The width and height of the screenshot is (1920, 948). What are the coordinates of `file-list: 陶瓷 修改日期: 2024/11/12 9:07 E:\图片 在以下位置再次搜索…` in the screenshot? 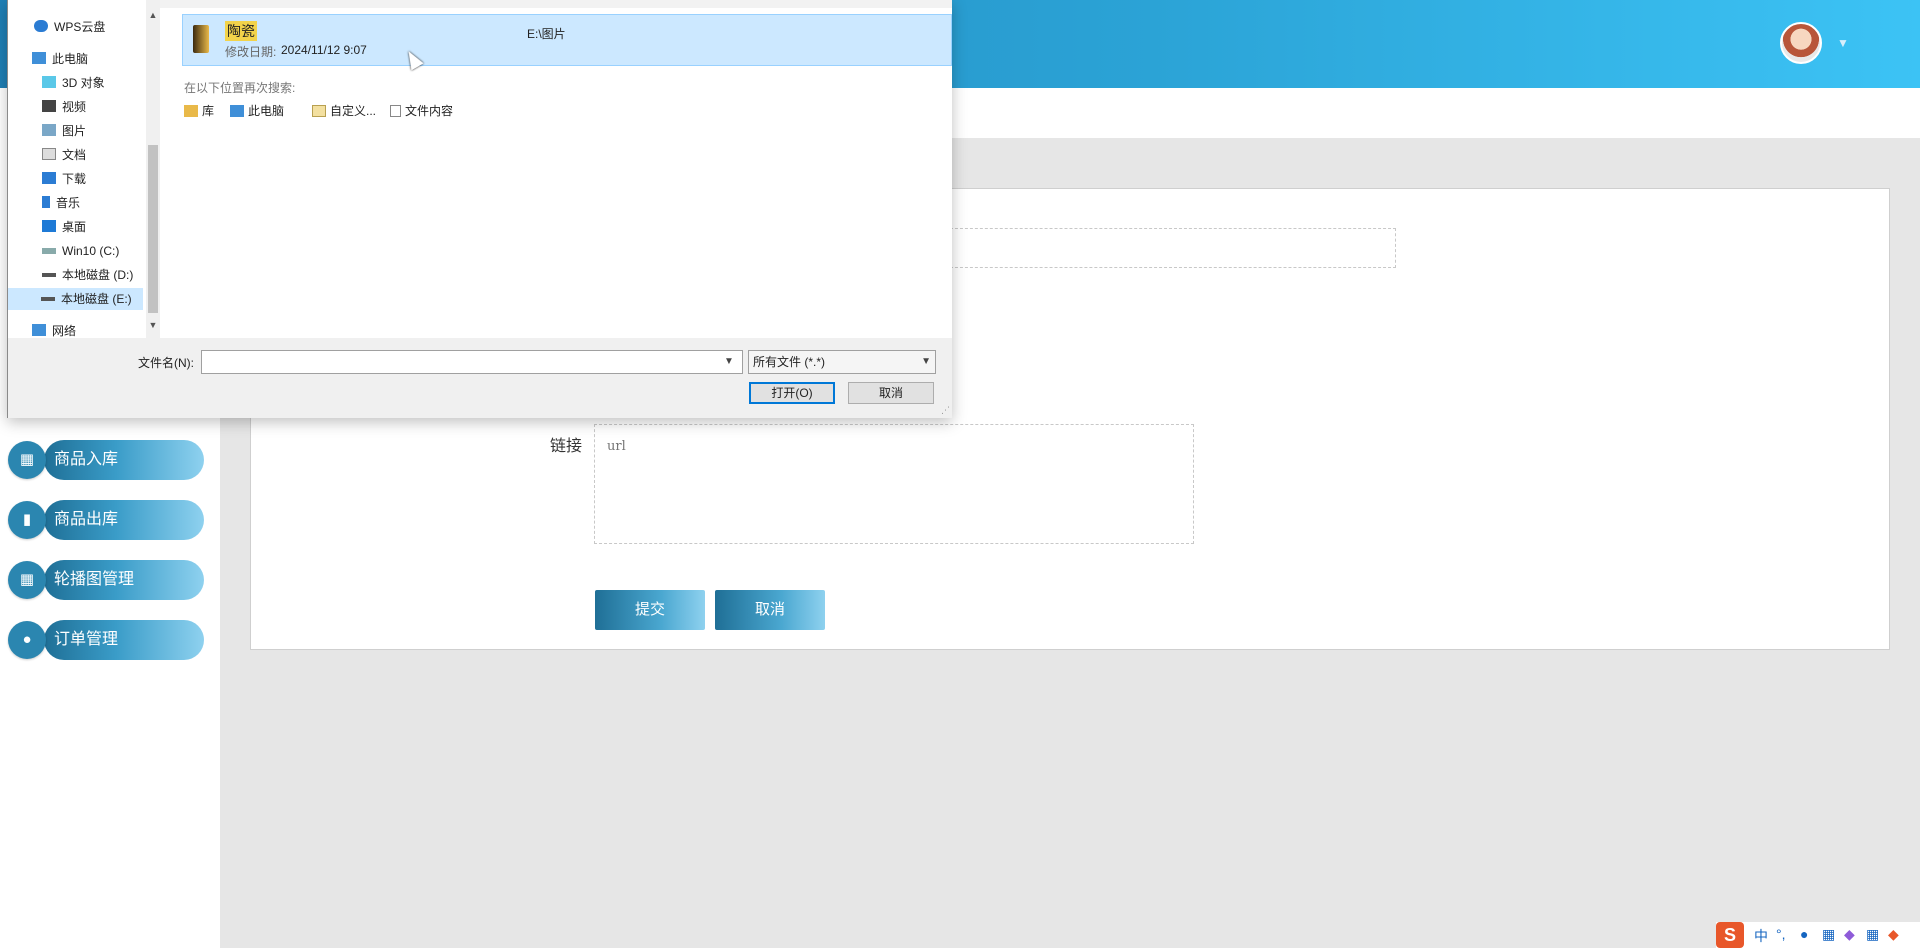 It's located at (556, 169).